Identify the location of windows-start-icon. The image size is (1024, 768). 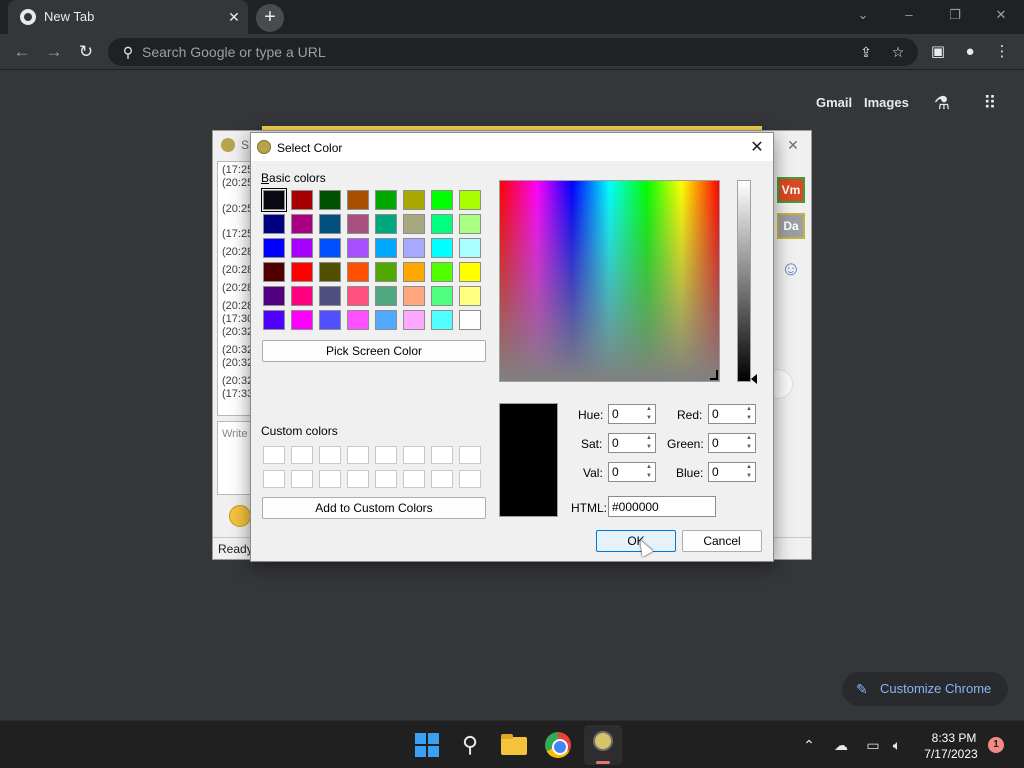
(427, 745).